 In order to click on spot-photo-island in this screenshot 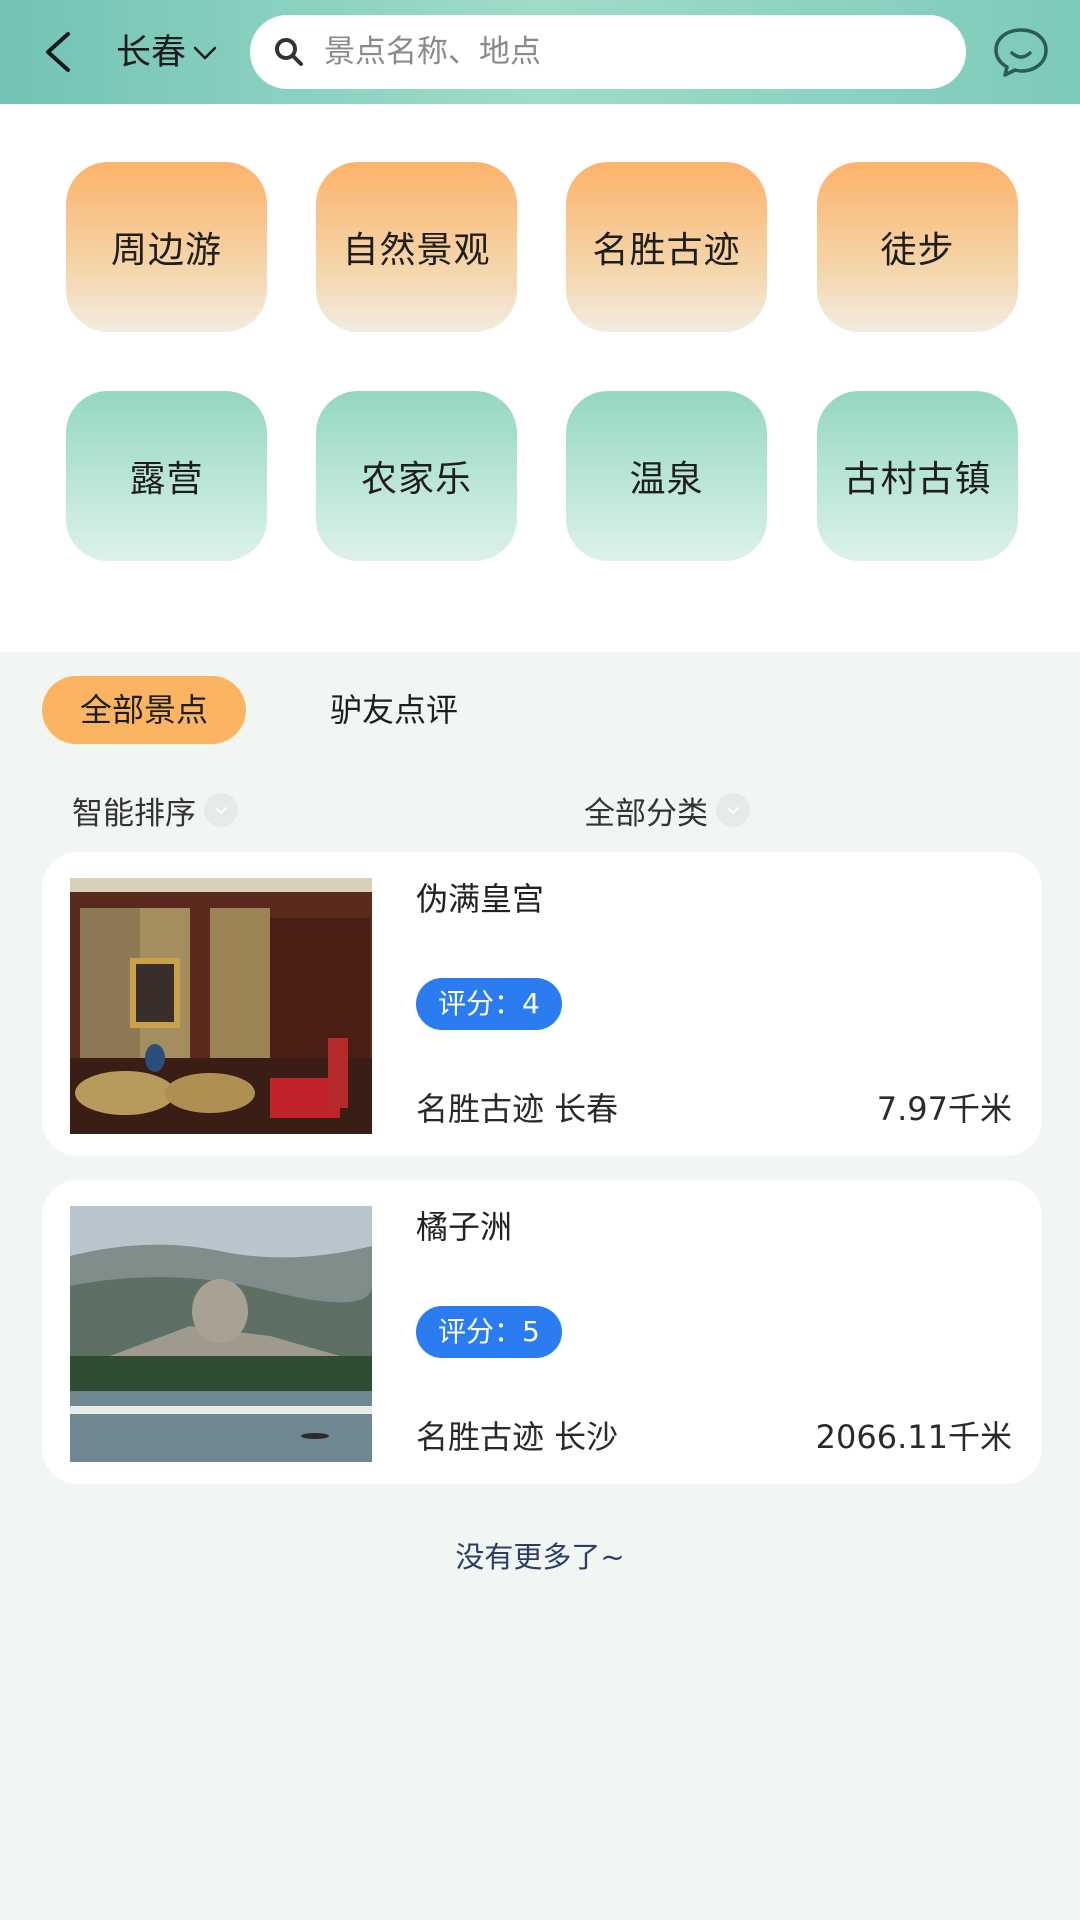, I will do `click(221, 1334)`.